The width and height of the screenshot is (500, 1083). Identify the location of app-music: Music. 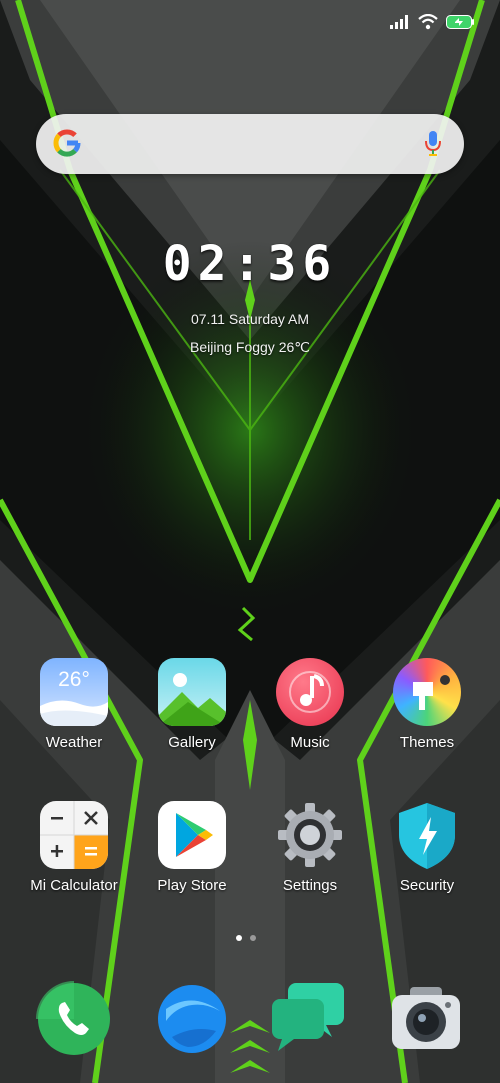
(310, 704).